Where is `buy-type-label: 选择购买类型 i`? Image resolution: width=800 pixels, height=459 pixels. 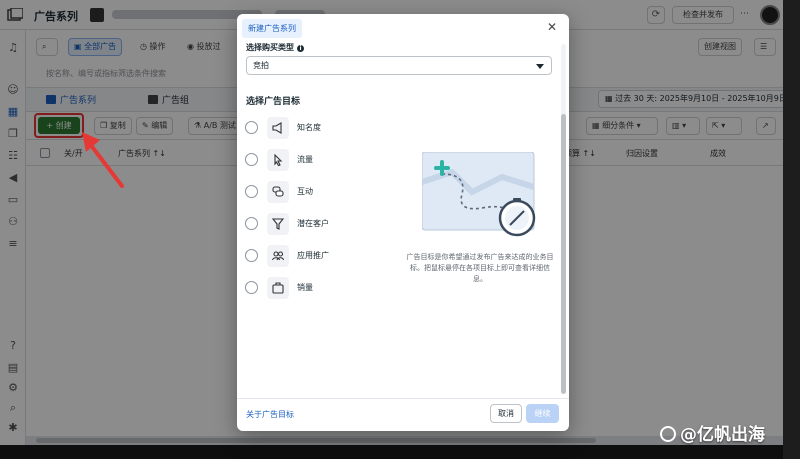 buy-type-label: 选择购买类型 i is located at coordinates (275, 47).